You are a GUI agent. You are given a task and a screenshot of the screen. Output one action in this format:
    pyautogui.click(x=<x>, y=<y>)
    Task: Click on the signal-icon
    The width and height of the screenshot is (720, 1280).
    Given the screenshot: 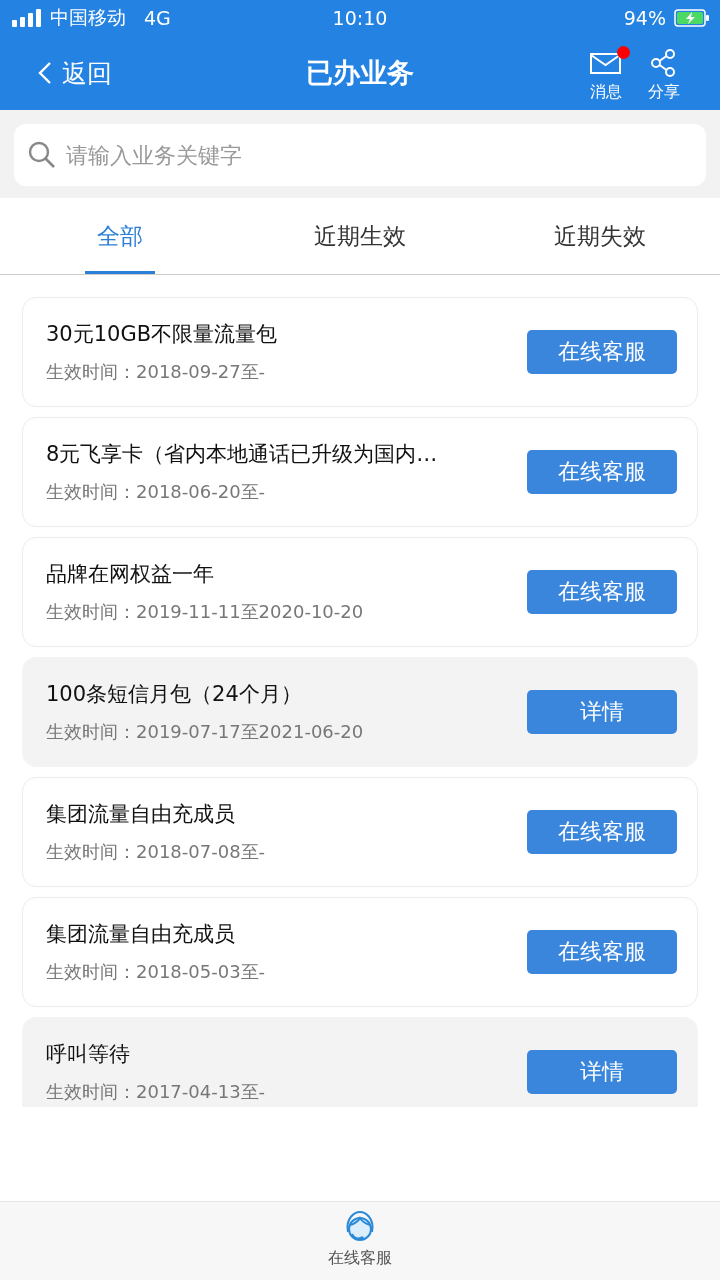 What is the action you would take?
    pyautogui.click(x=27, y=18)
    